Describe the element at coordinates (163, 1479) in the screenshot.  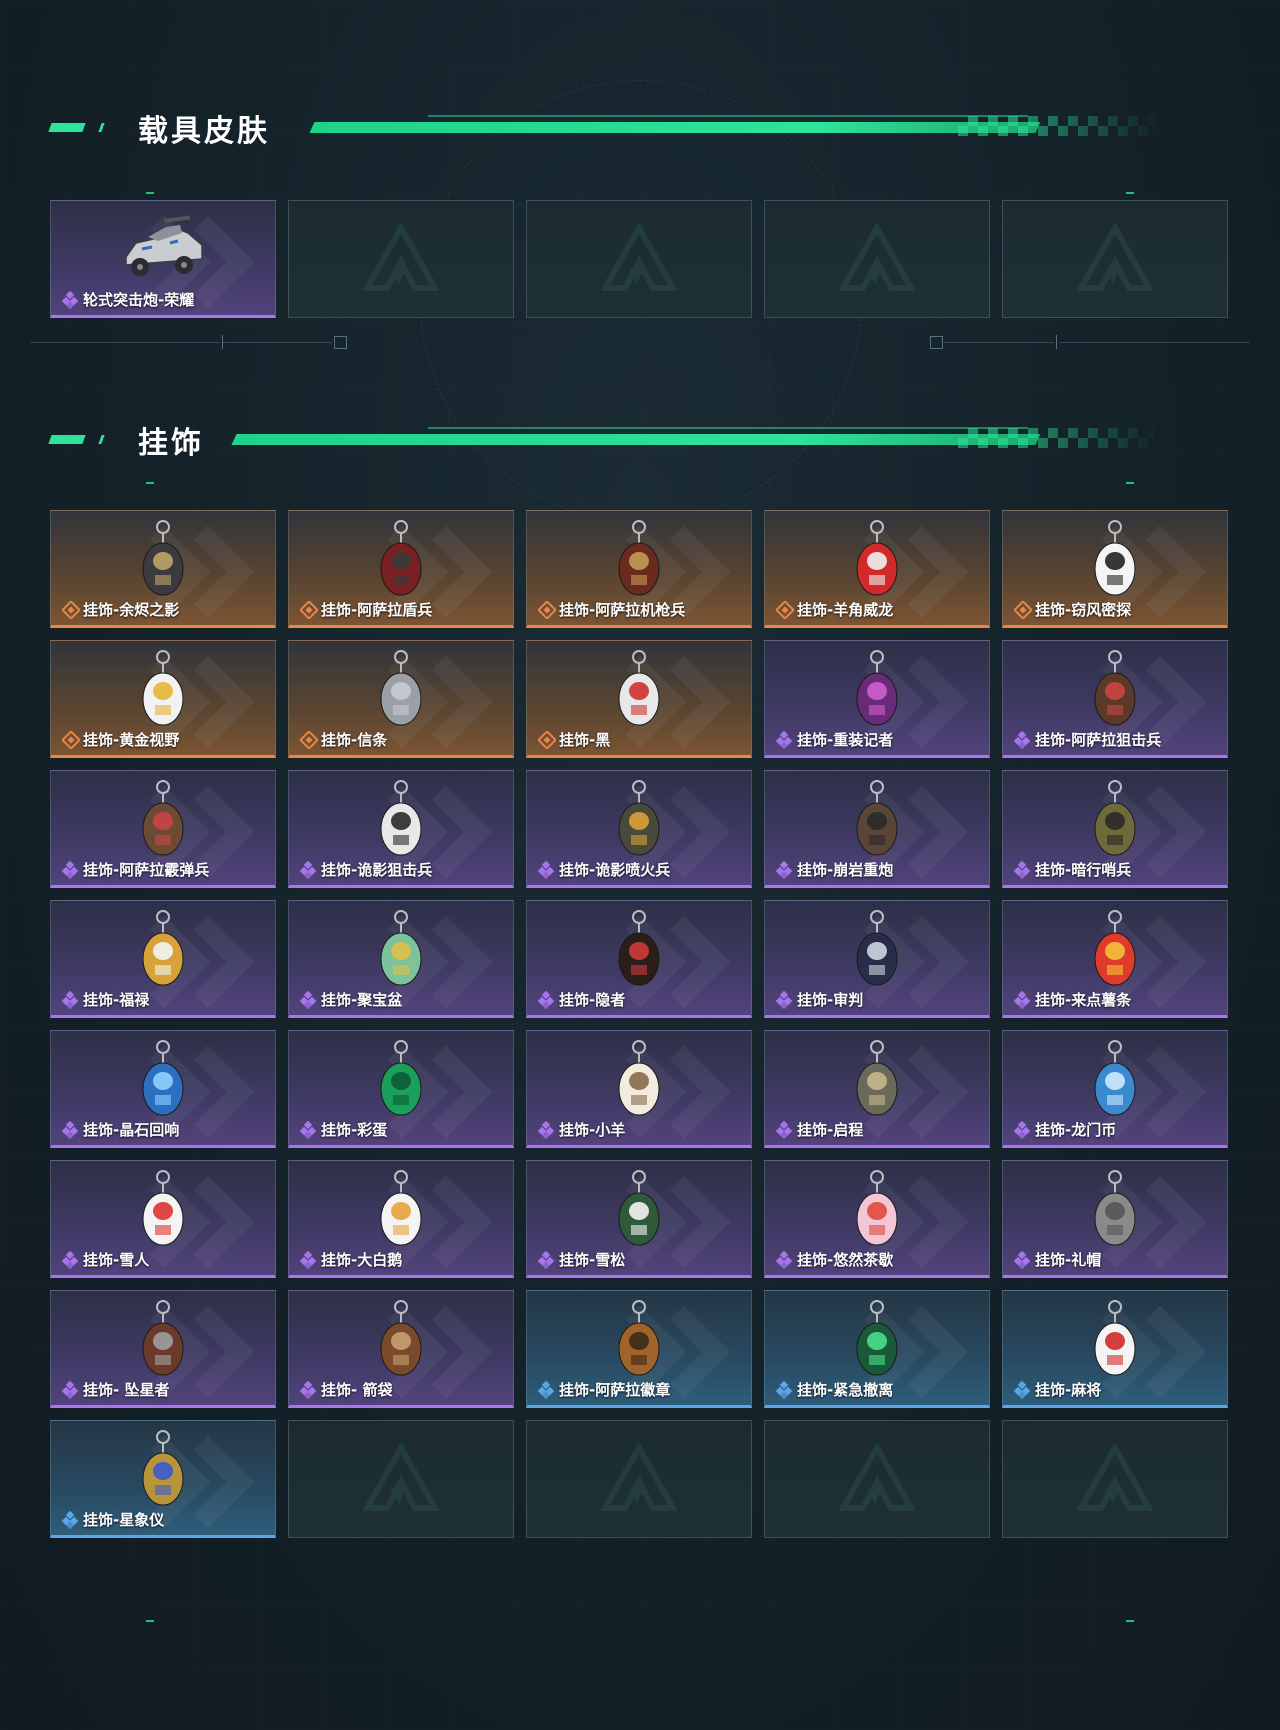
I see `item-card: 挂饰-星象仪` at that location.